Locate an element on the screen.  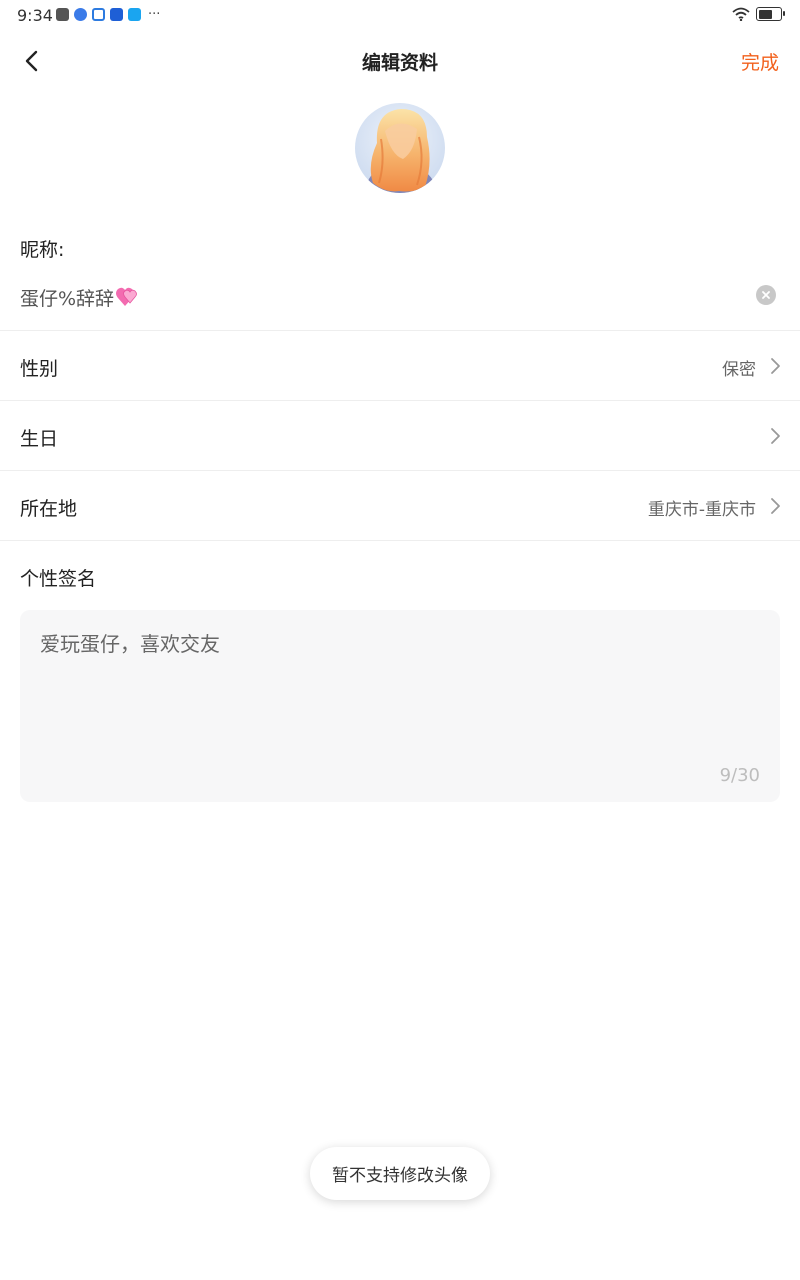
avatar is located at coordinates (400, 148).